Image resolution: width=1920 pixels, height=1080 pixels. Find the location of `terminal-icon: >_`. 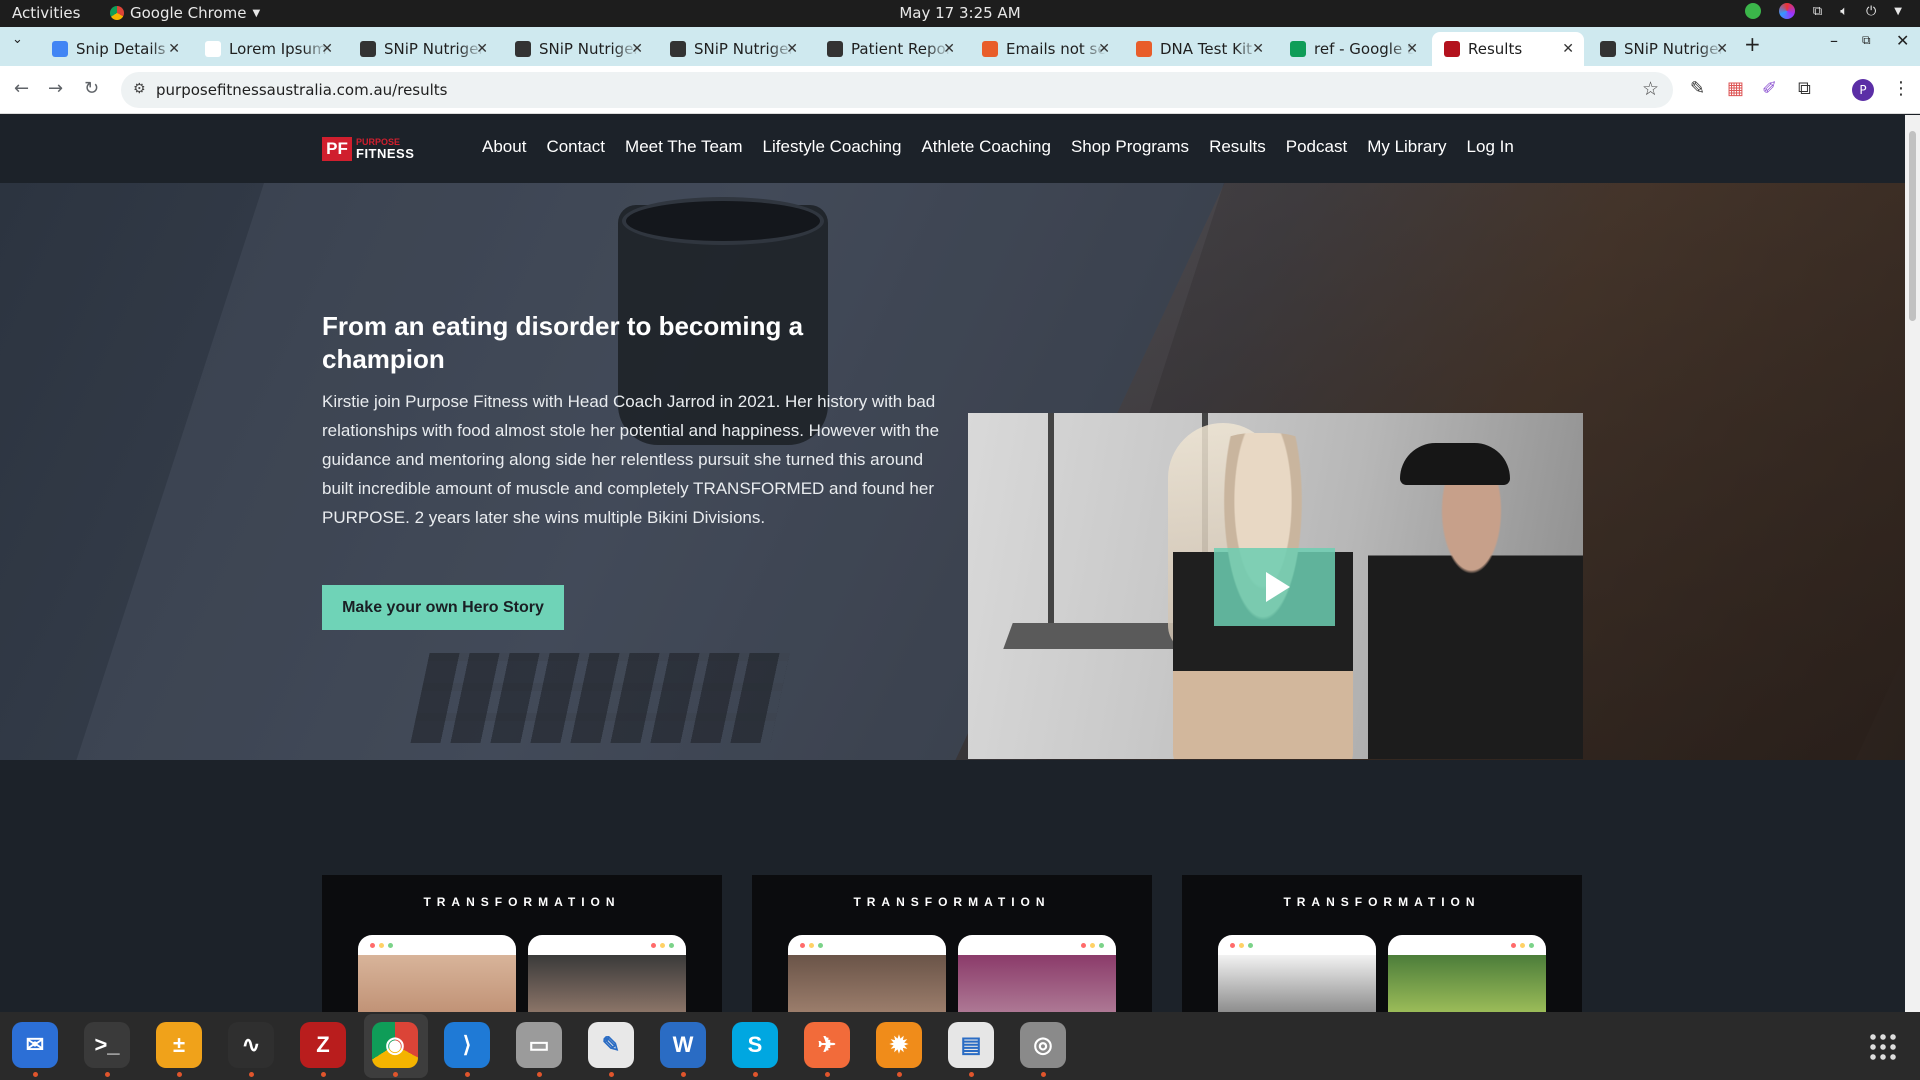

terminal-icon: >_ is located at coordinates (107, 1045).